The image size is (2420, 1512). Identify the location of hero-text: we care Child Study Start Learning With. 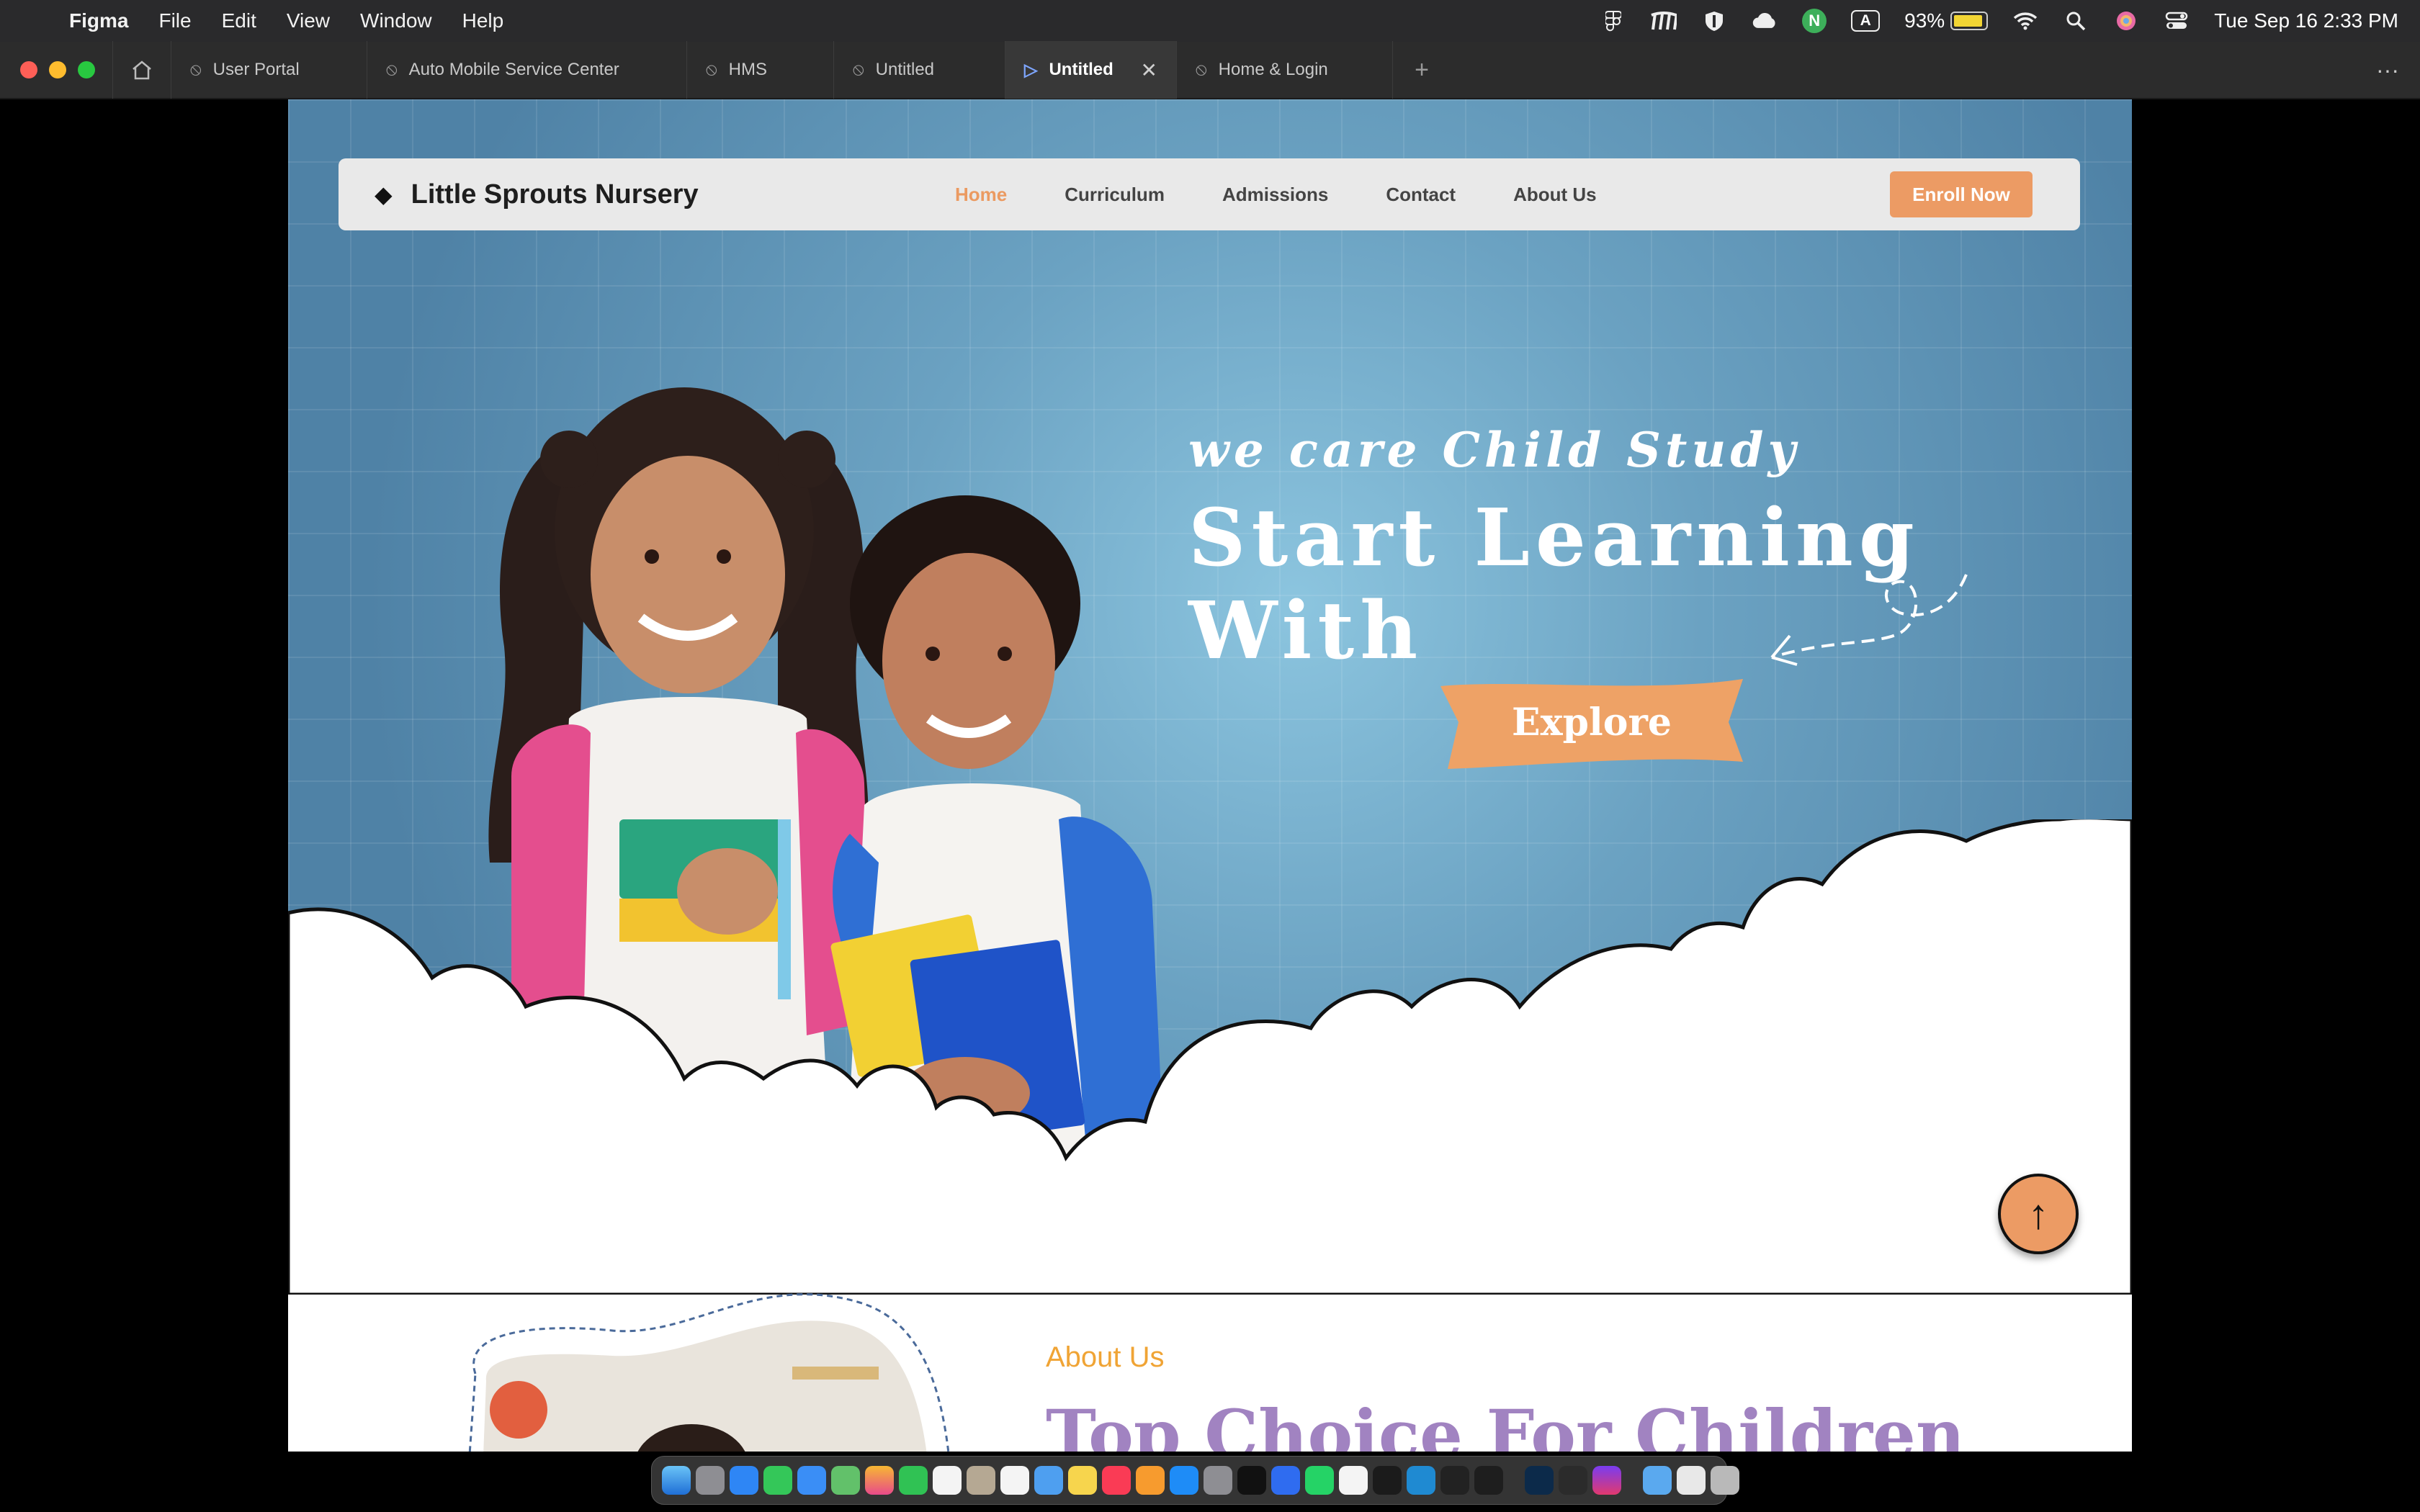
(1660, 549).